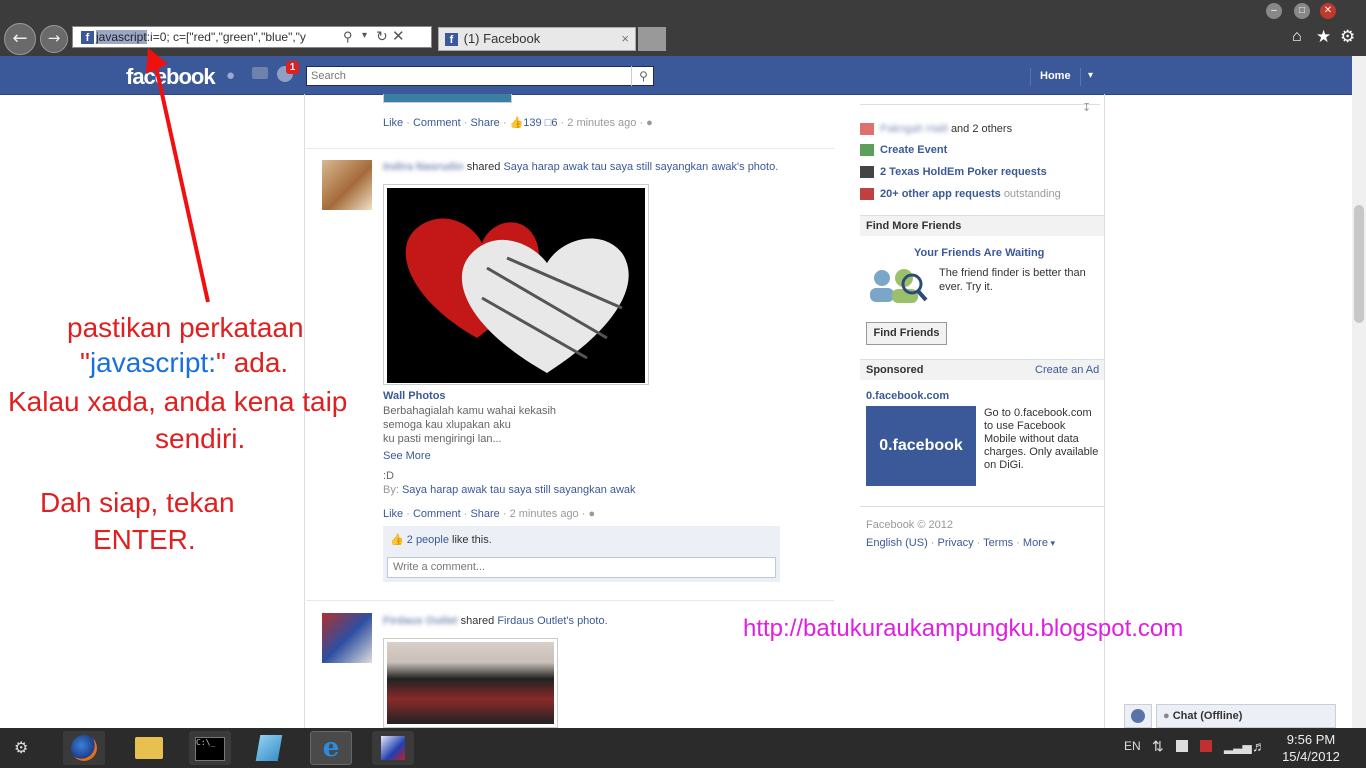 The width and height of the screenshot is (1366, 768). I want to click on heart-photo-image, so click(516, 285).